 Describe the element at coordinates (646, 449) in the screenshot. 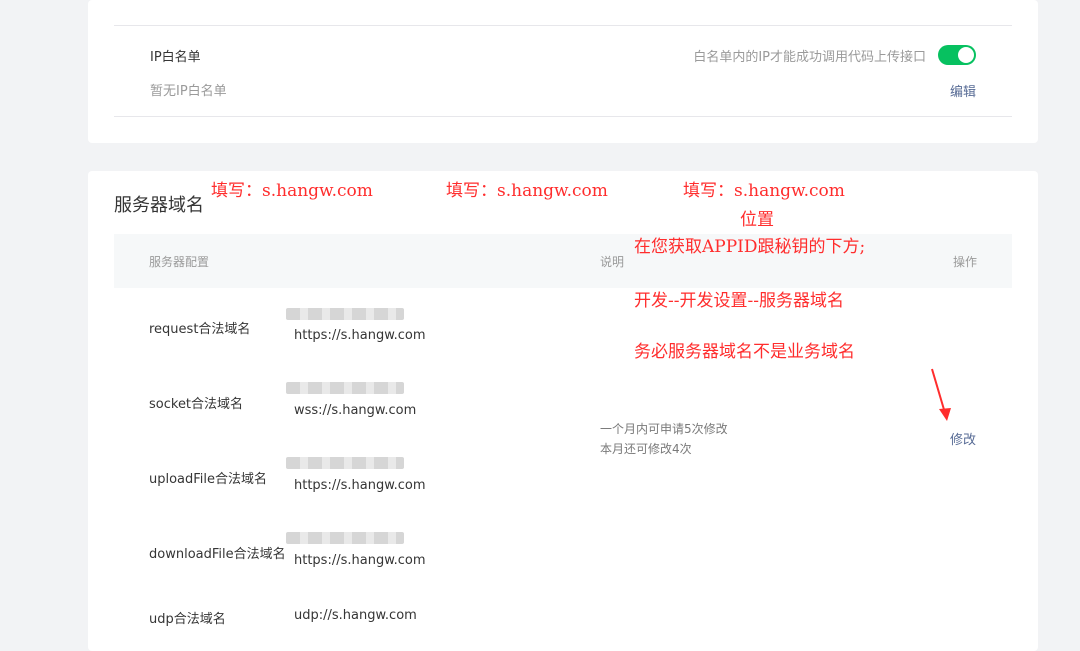

I see `desc-line-2: 本月还可修改4次` at that location.